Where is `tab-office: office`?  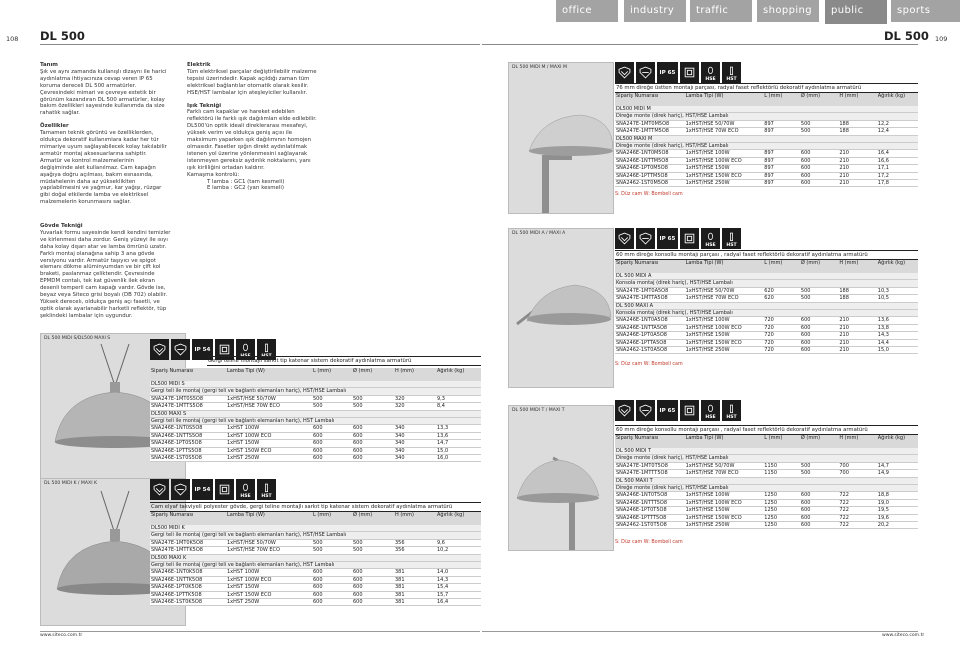
tab-office: office is located at coordinates (587, 11).